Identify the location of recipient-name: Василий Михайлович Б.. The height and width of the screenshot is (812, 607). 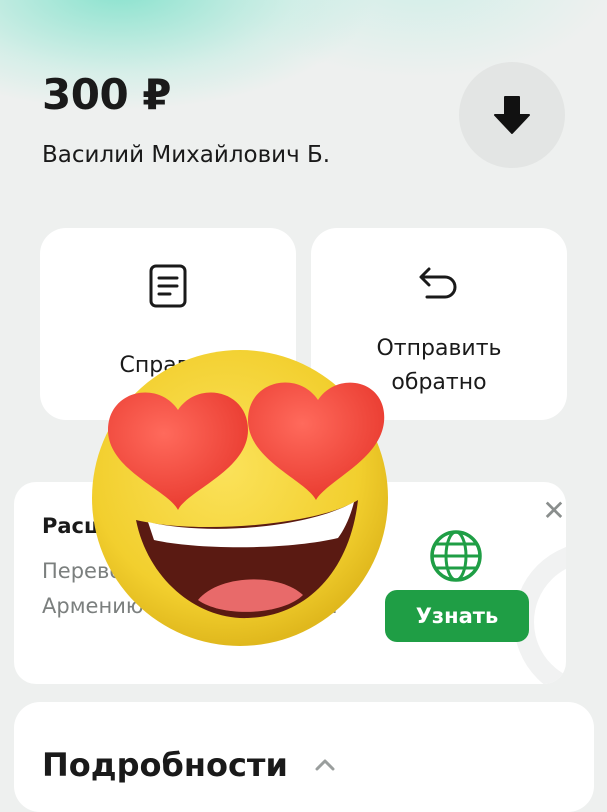
(186, 155).